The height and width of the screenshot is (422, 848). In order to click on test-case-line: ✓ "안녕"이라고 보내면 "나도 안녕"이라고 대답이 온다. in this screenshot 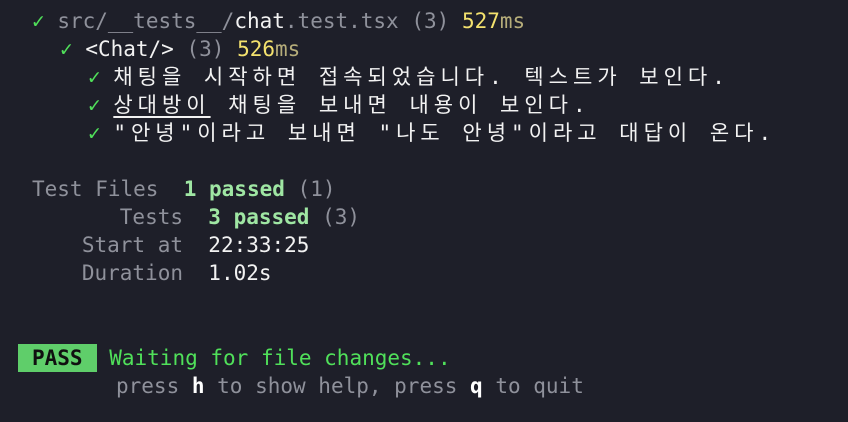, I will do `click(432, 133)`.